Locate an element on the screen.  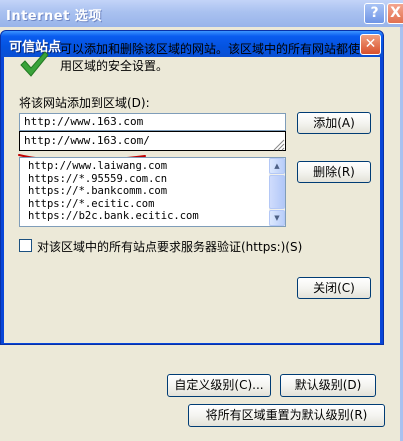
list-item: https://*.ecitic.com is located at coordinates (113, 204).